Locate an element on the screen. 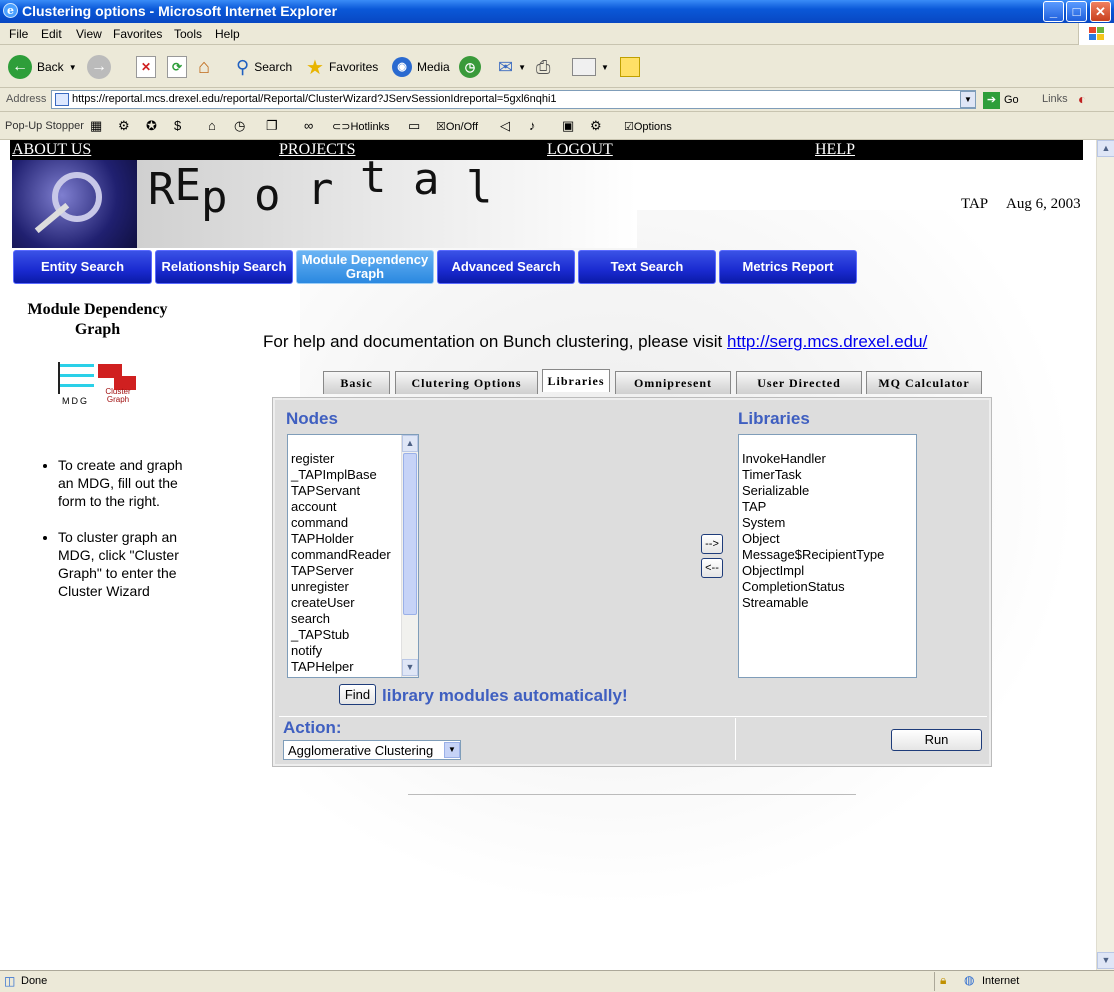  sound-icon: ◁ is located at coordinates (505, 126).